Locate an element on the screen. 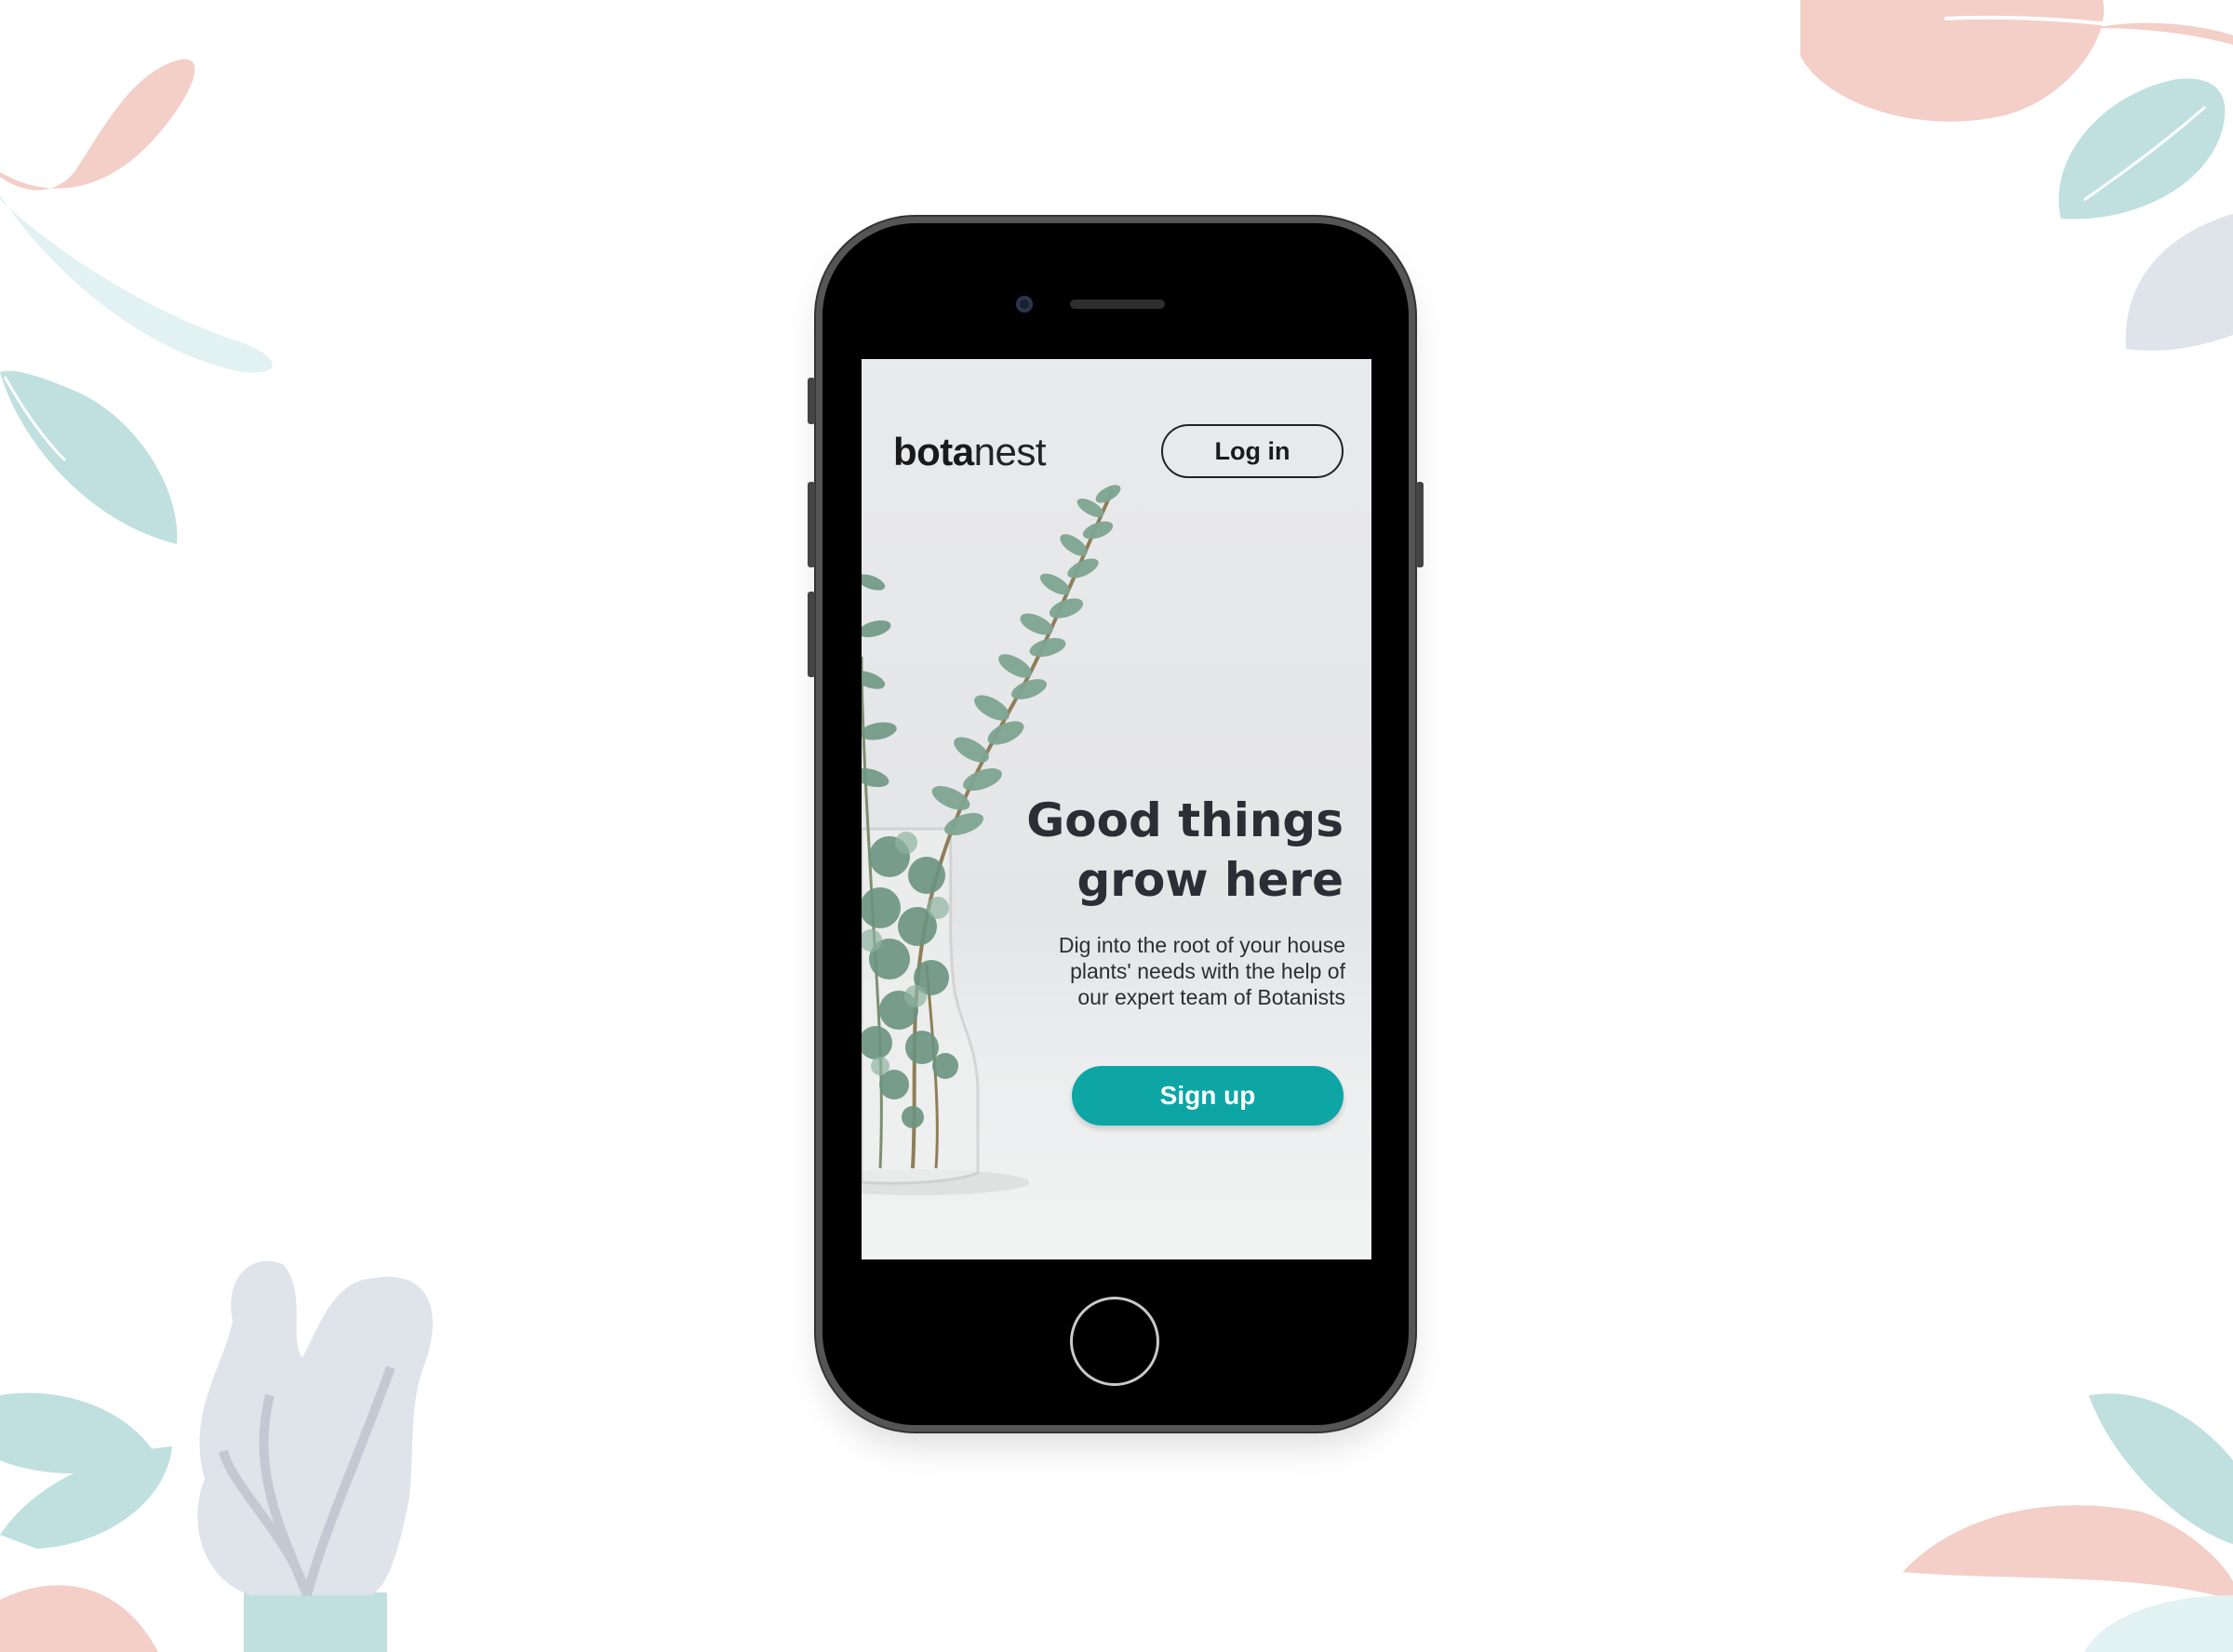  headline-line-2: grow here is located at coordinates (1210, 880).